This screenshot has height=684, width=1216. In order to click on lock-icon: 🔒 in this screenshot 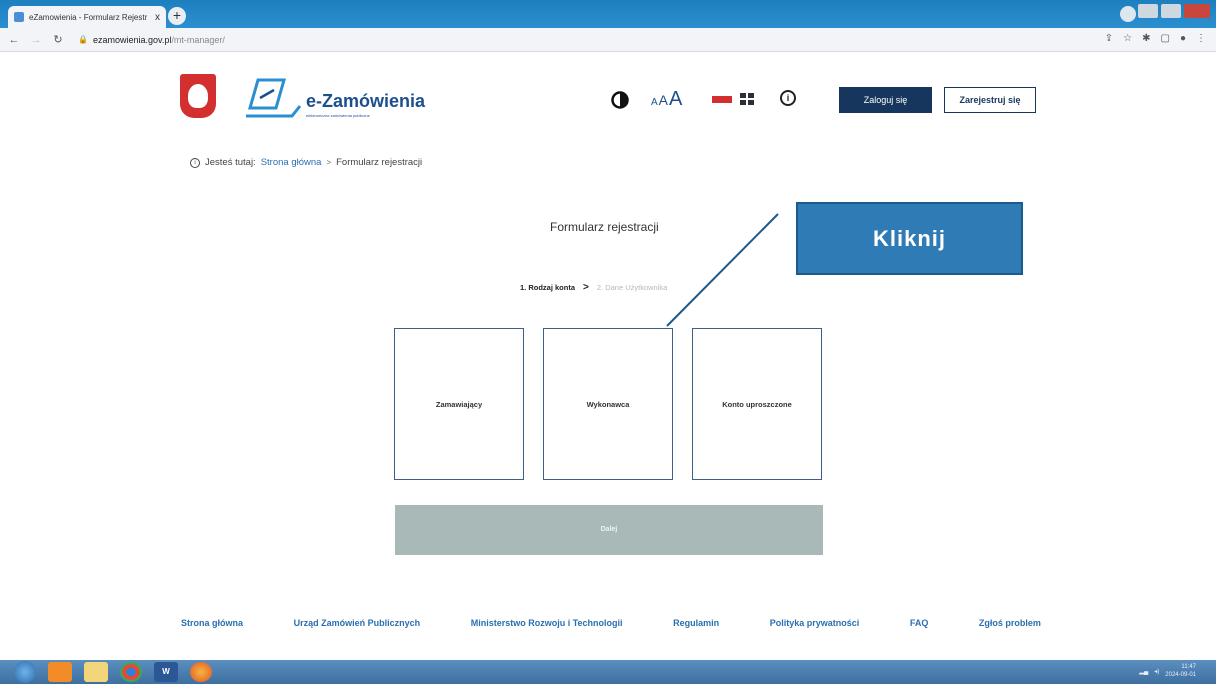, I will do `click(83, 39)`.